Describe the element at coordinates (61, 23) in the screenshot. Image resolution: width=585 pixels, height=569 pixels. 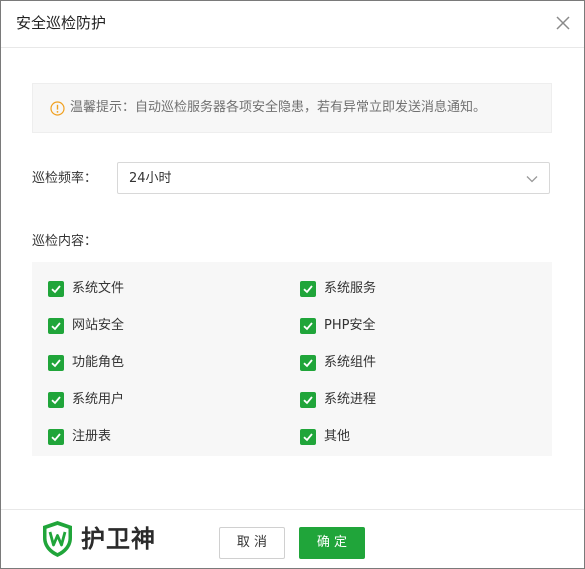
I see `dialog-title: 安全巡检防护` at that location.